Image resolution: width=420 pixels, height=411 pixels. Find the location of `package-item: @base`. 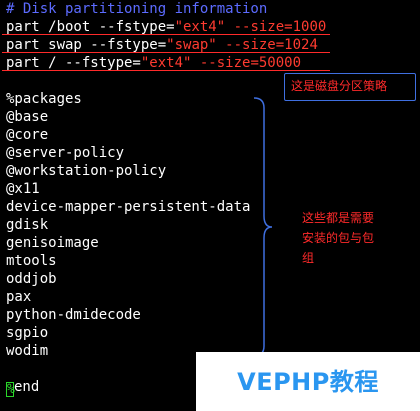

package-item: @base is located at coordinates (27, 117).